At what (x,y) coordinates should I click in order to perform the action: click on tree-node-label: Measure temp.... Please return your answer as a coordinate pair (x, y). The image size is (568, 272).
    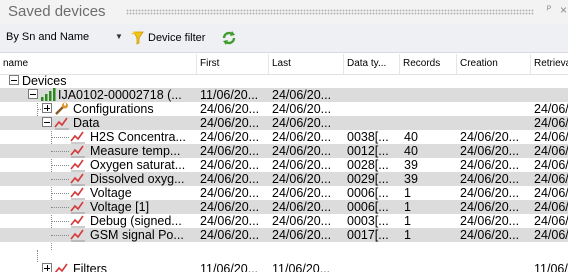
    Looking at the image, I should click on (135, 151).